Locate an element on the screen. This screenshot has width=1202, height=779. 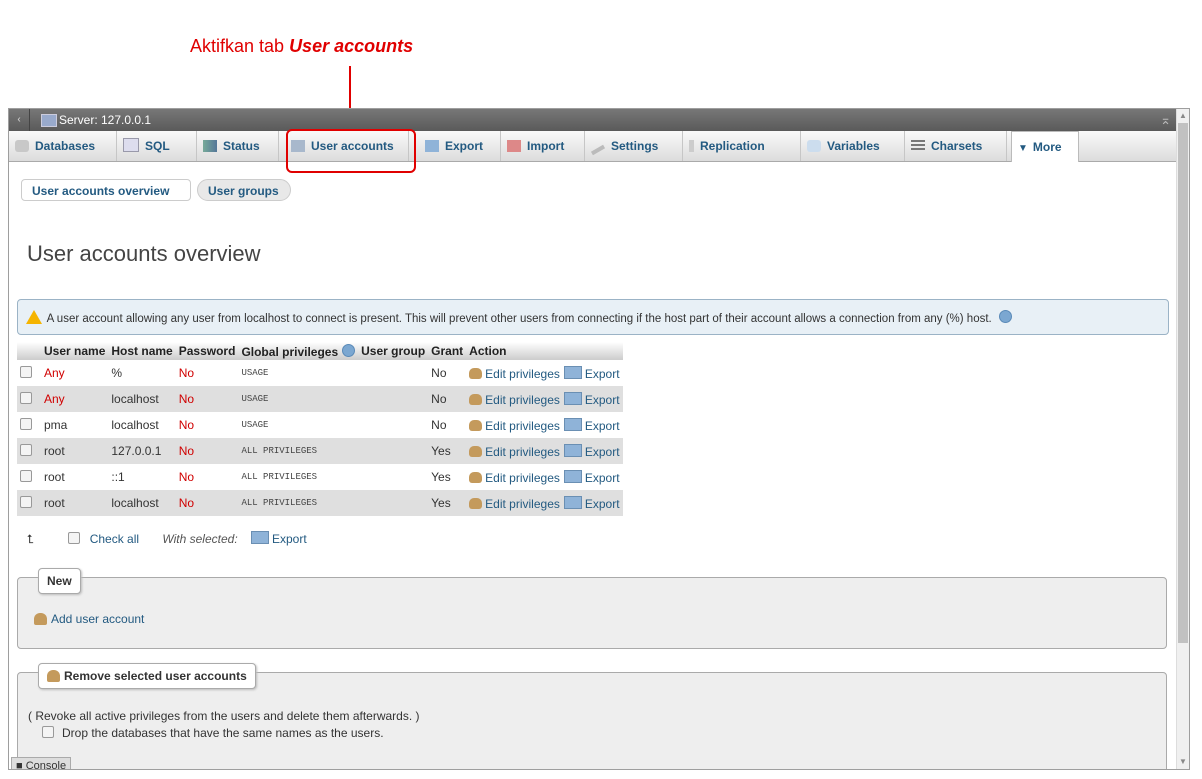
global-privileges-cell: USAGE is located at coordinates (298, 425).